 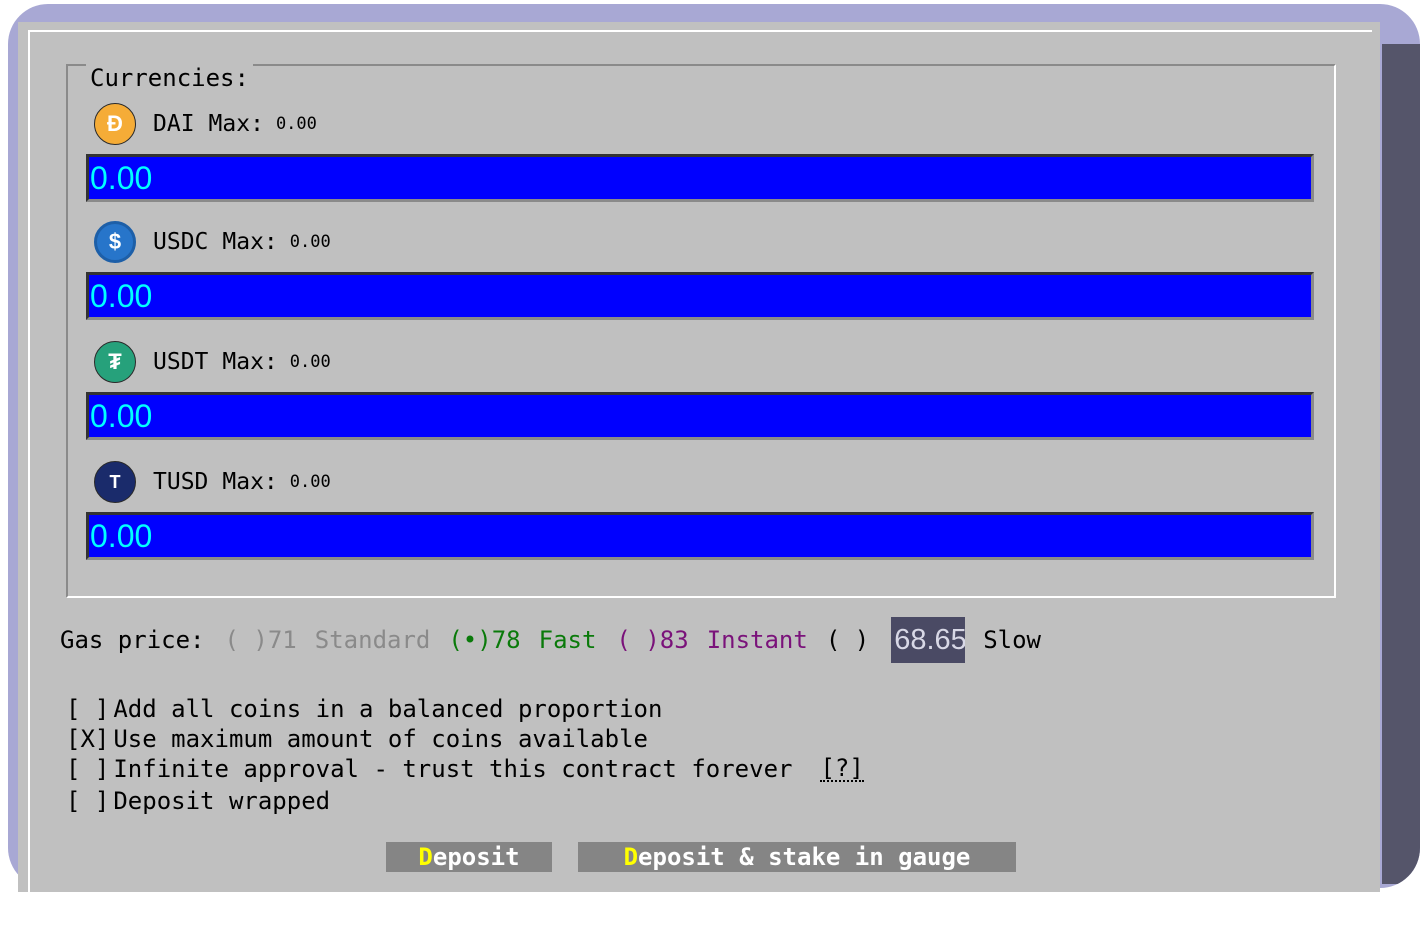 I want to click on gas-instant-value: 83, so click(x=674, y=640).